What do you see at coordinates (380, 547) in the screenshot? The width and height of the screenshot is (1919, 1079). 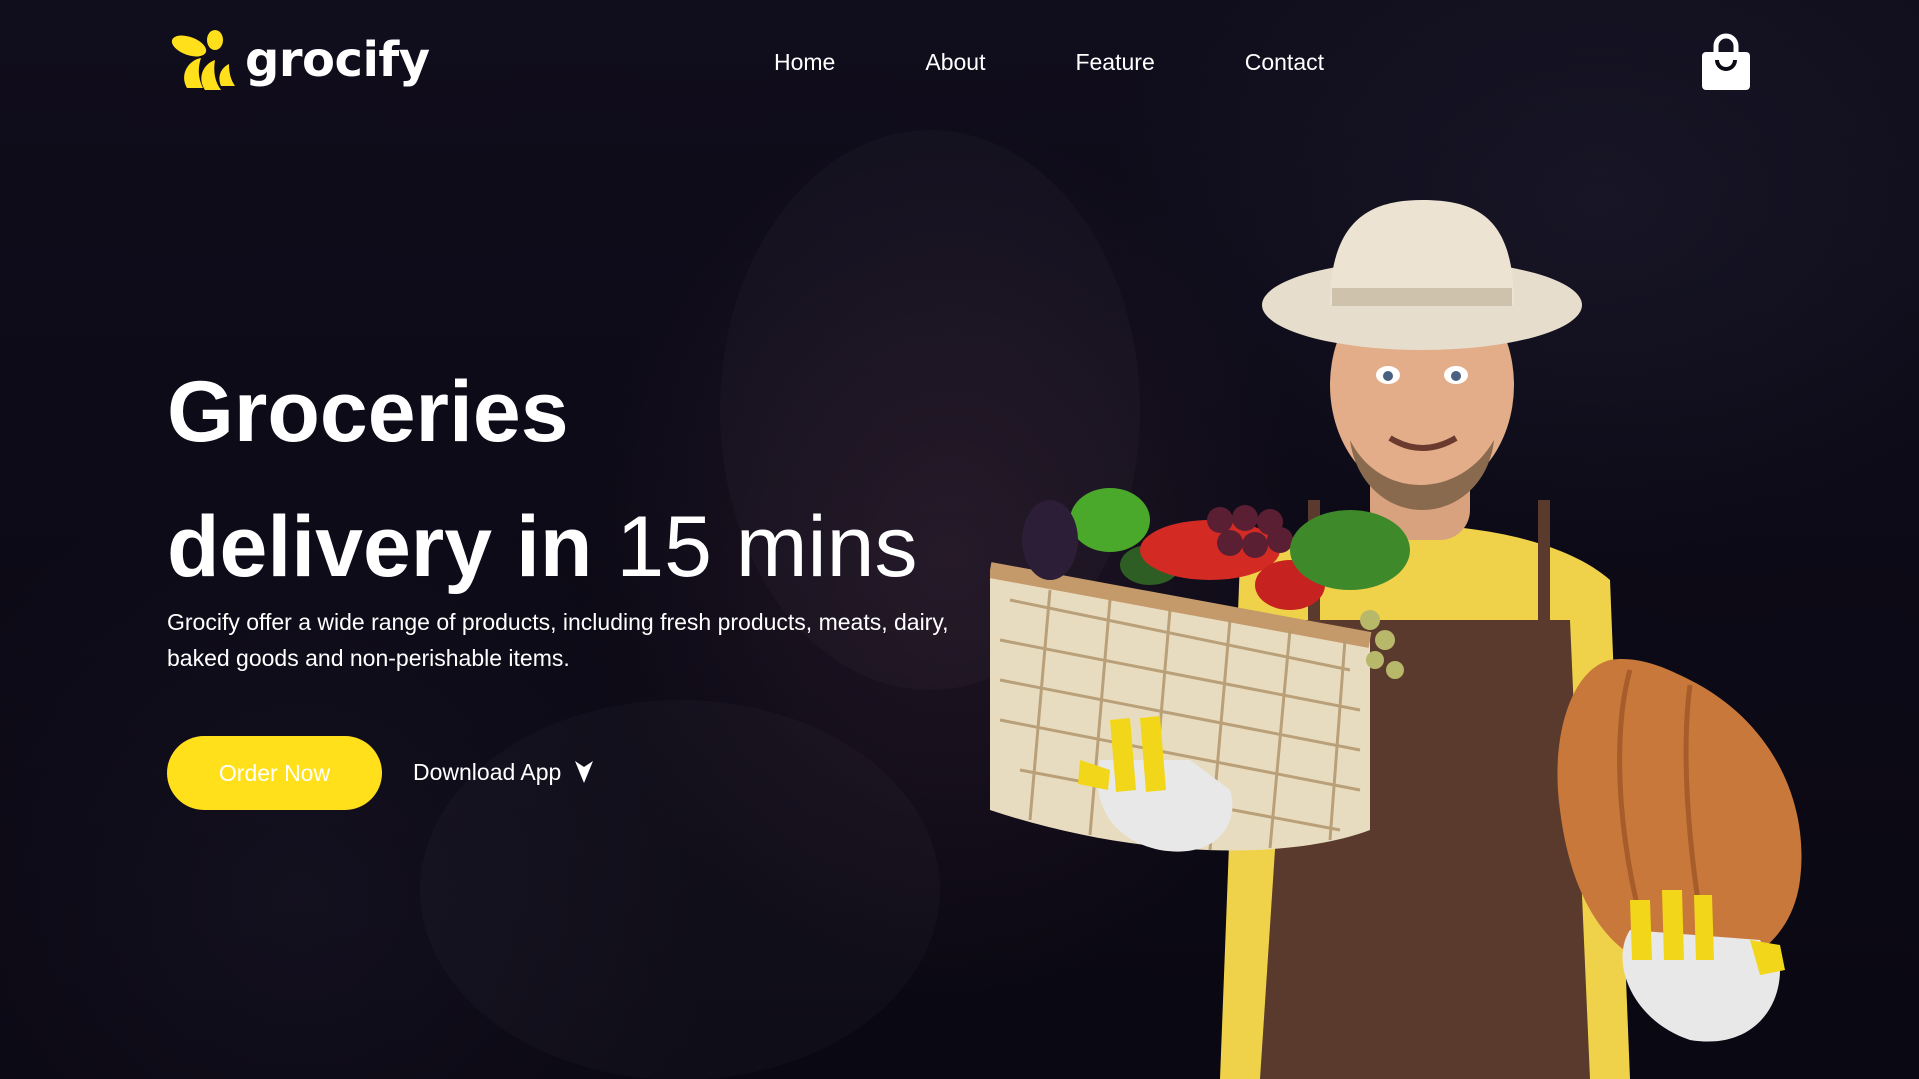 I see `hero-heading-line2-bold: delivery in` at bounding box center [380, 547].